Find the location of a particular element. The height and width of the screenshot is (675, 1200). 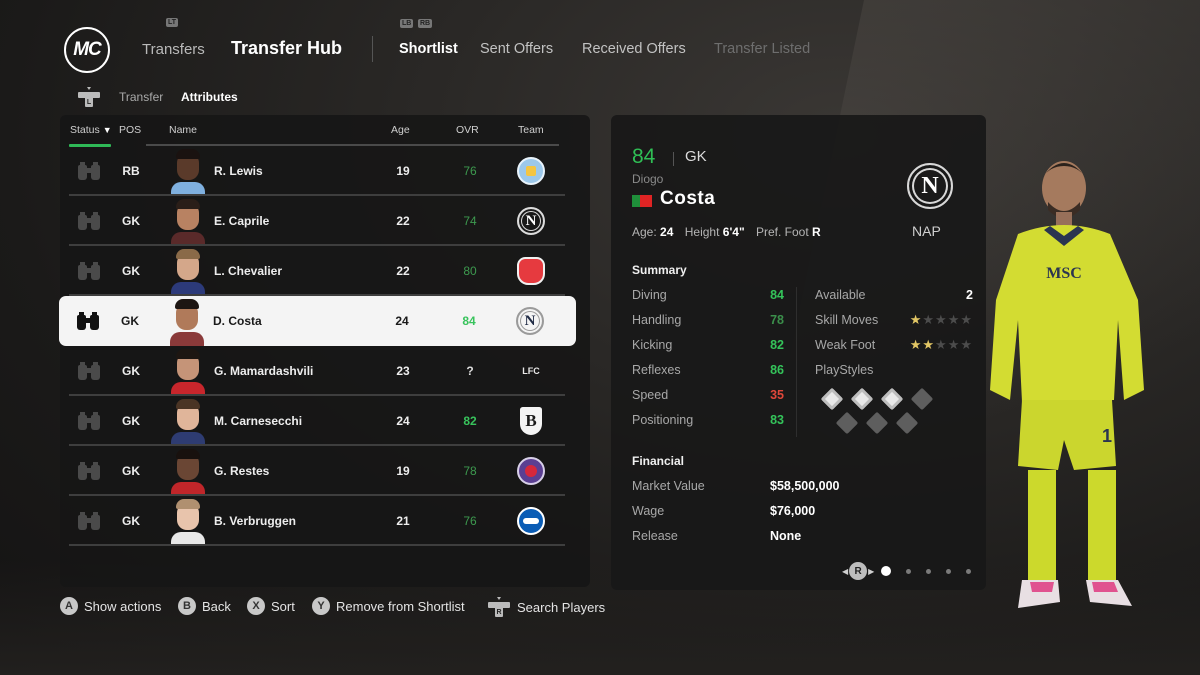

column-ovr: OVR is located at coordinates (467, 130).